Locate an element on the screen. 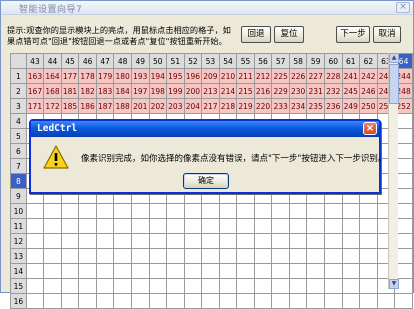 Image resolution: width=414 pixels, height=309 pixels. grid-cell: 186 is located at coordinates (87, 106).